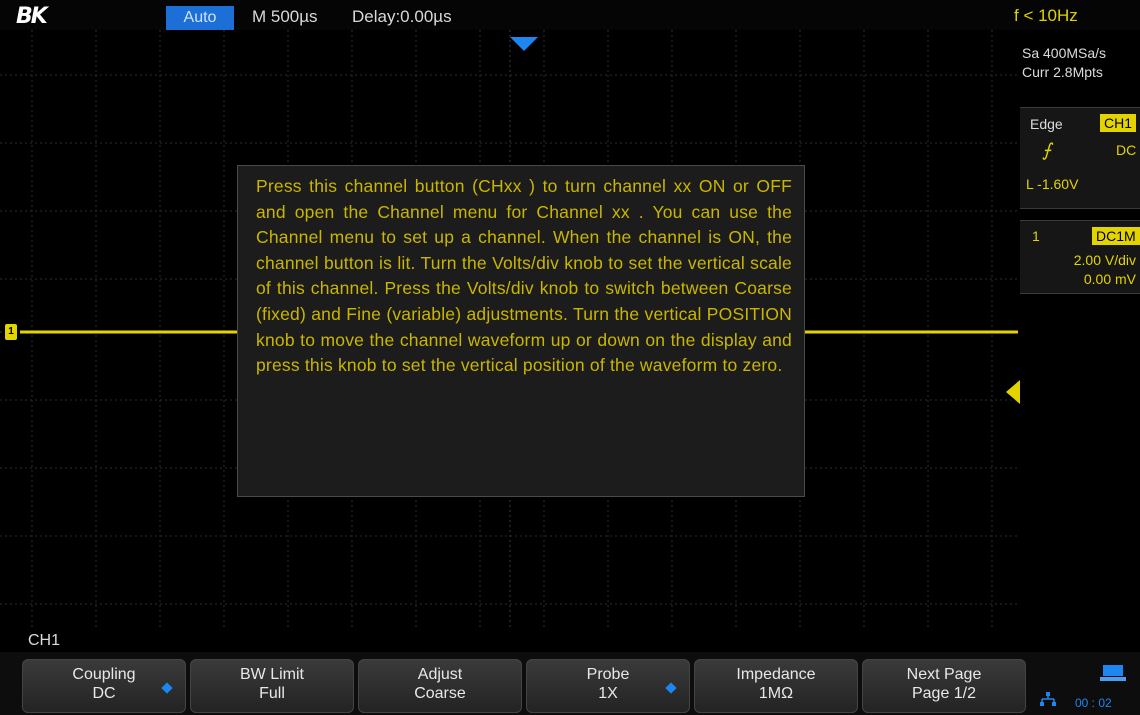 The height and width of the screenshot is (715, 1140). I want to click on acquisition-mode-badge: Auto, so click(200, 18).